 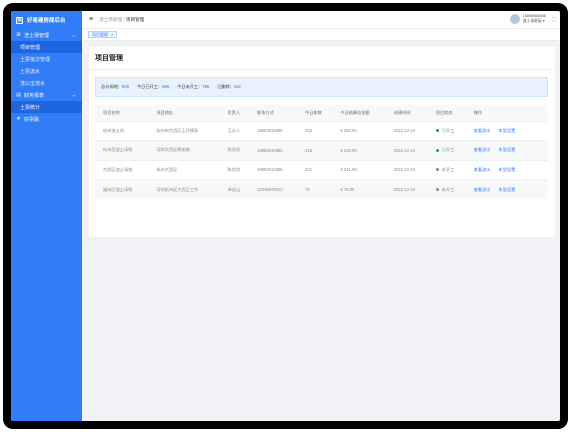 What do you see at coordinates (321, 20) in the screenshot?
I see `topbar: ≡ 渣土场管理 / 项目管理 15866666666 渣土场老板 ▾ ⛶` at bounding box center [321, 20].